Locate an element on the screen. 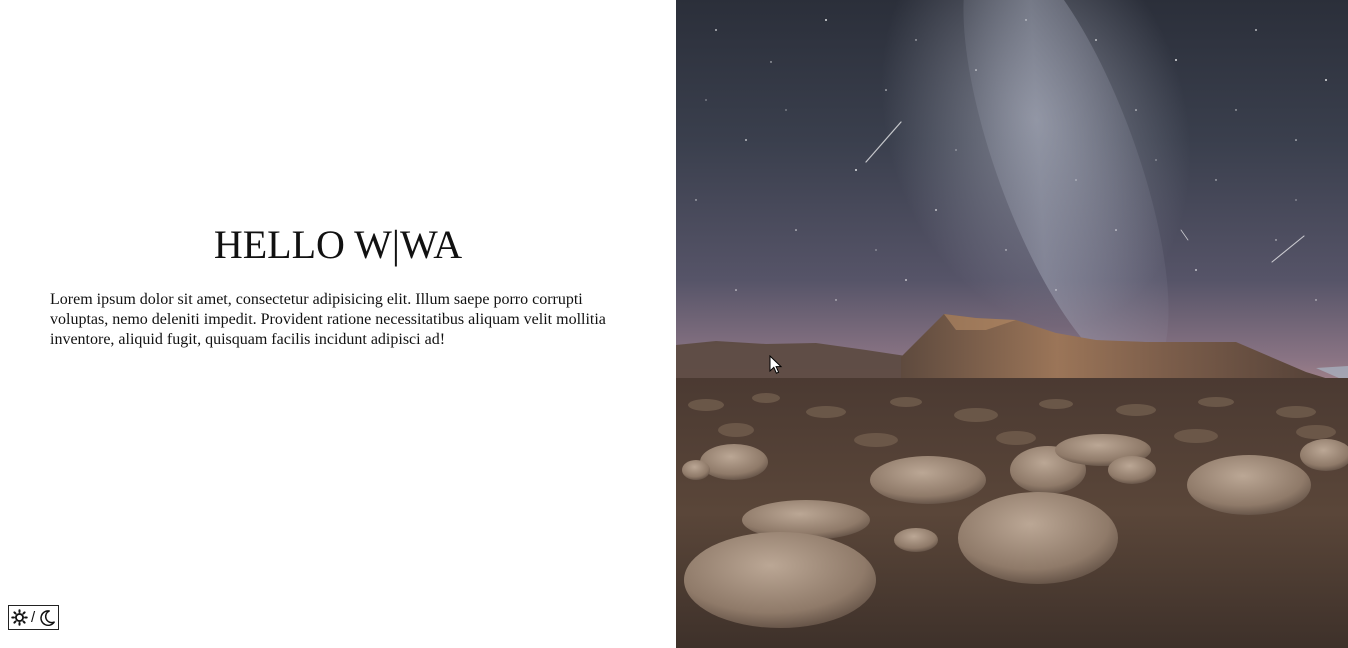  theme-toggle-button: / is located at coordinates (34, 617).